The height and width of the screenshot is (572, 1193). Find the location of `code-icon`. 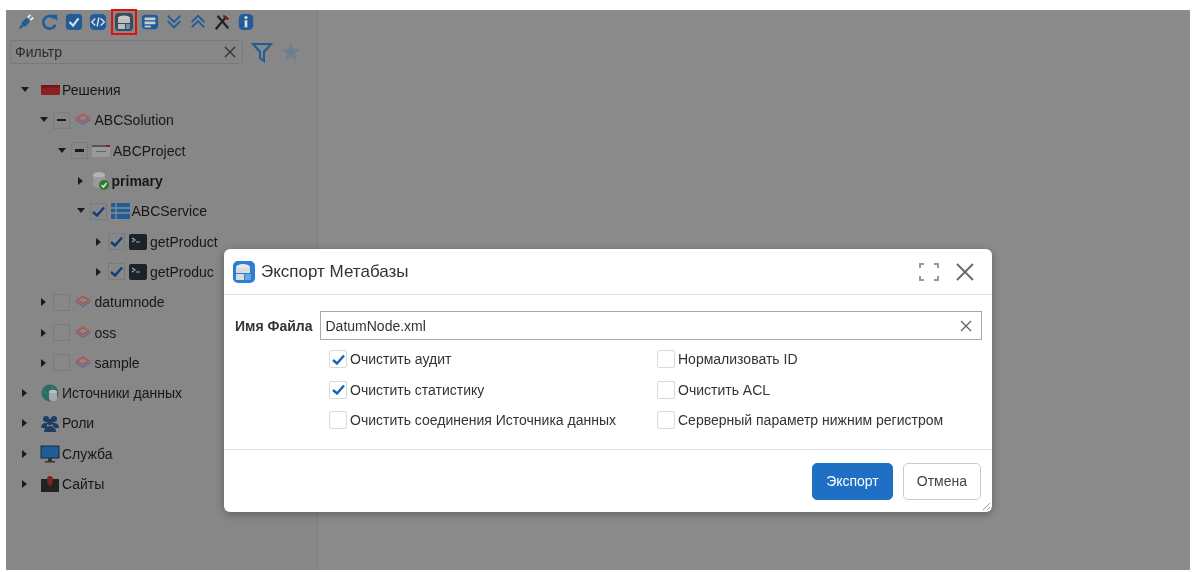

code-icon is located at coordinates (98, 22).